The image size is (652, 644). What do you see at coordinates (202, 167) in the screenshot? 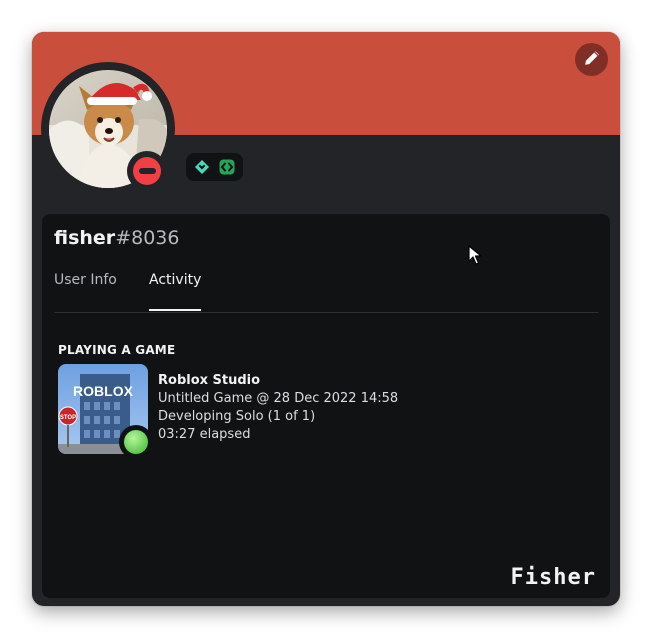
I see `hypesquad-balance-icon` at bounding box center [202, 167].